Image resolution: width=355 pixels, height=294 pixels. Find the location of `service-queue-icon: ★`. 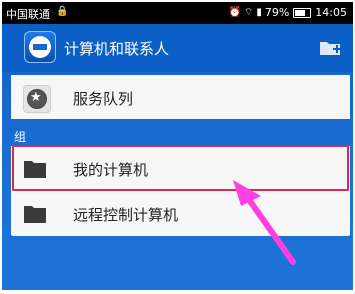

service-queue-icon: ★ is located at coordinates (37, 99).